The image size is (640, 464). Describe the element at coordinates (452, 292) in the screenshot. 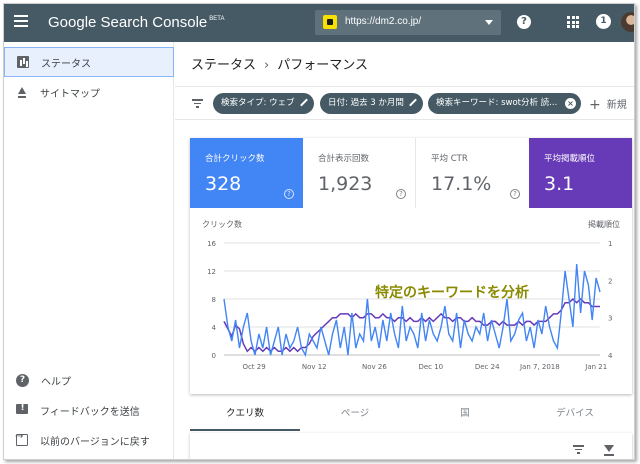

I see `chart-annotation: 特定のキーワードを分析` at that location.